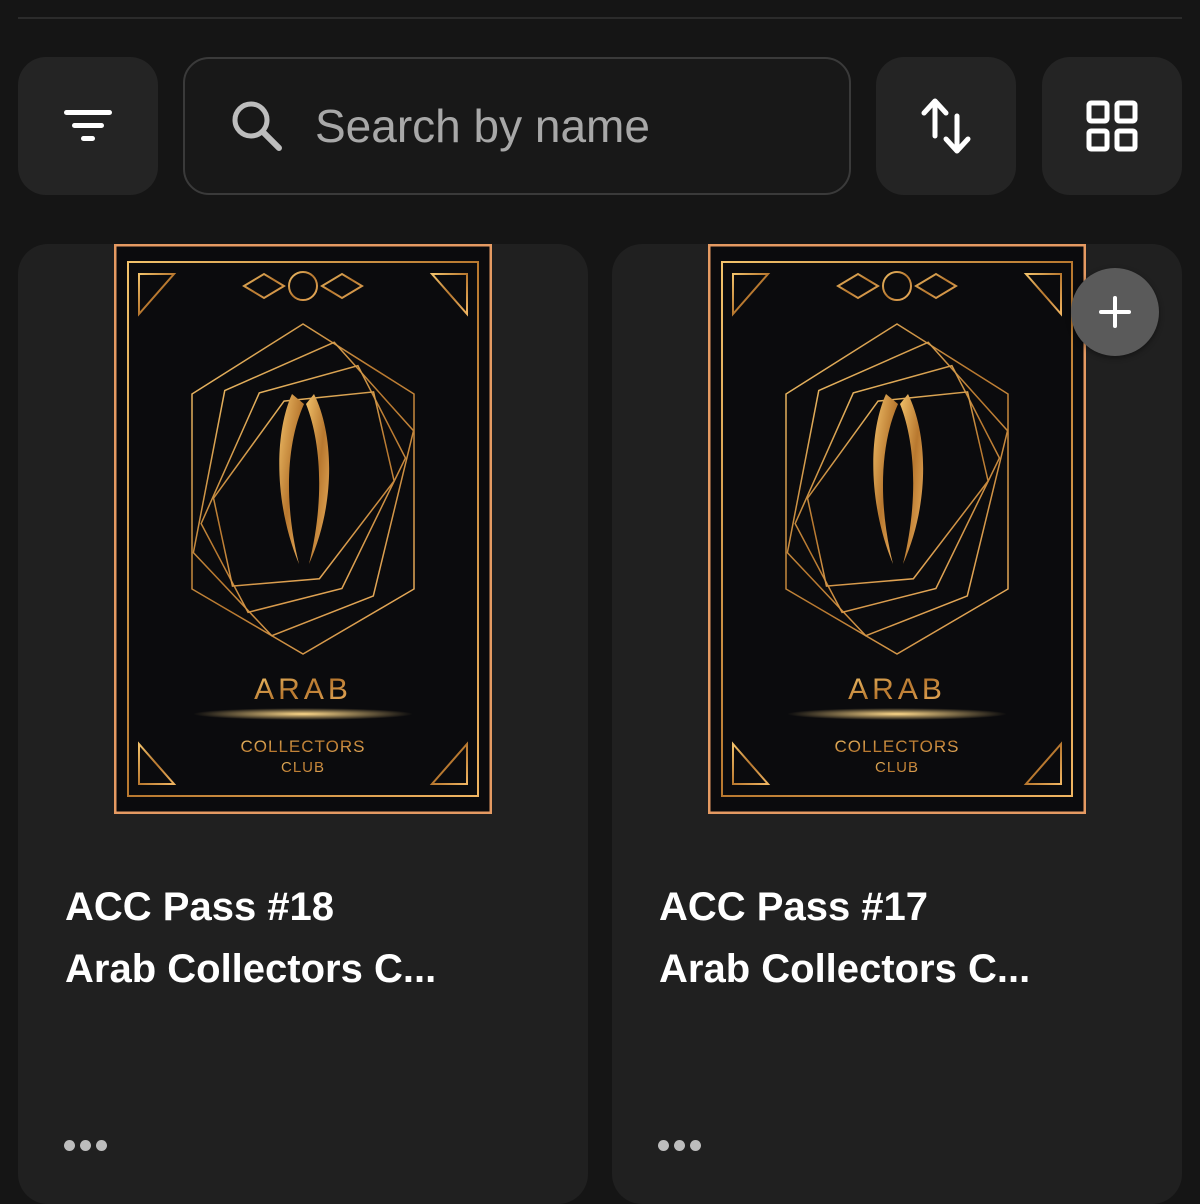 The height and width of the screenshot is (1204, 1200). What do you see at coordinates (200, 907) in the screenshot?
I see `card-title: ACC Pass #18` at bounding box center [200, 907].